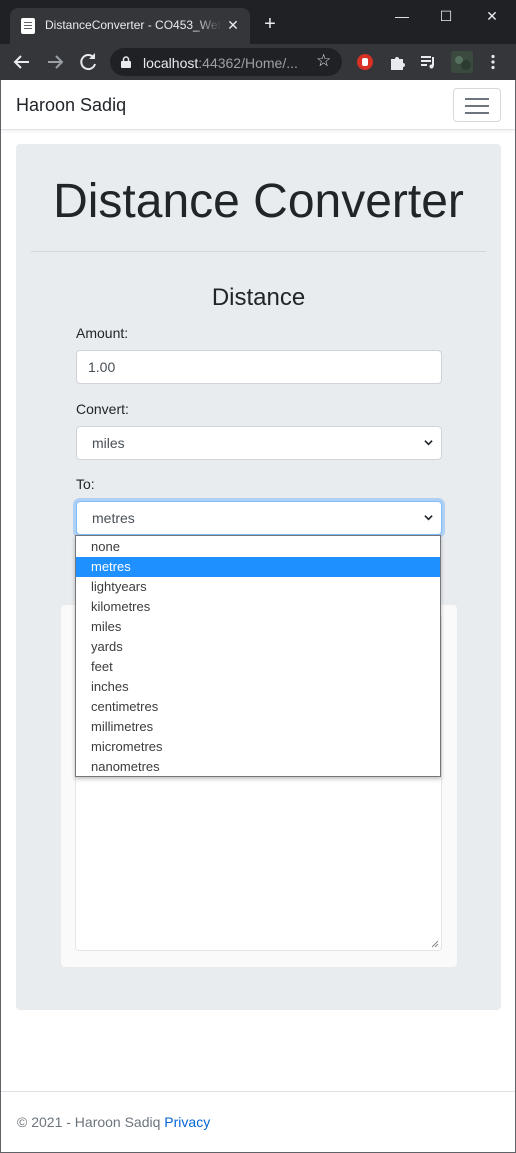  I want to click on puzzle-extensions-icon, so click(397, 62).